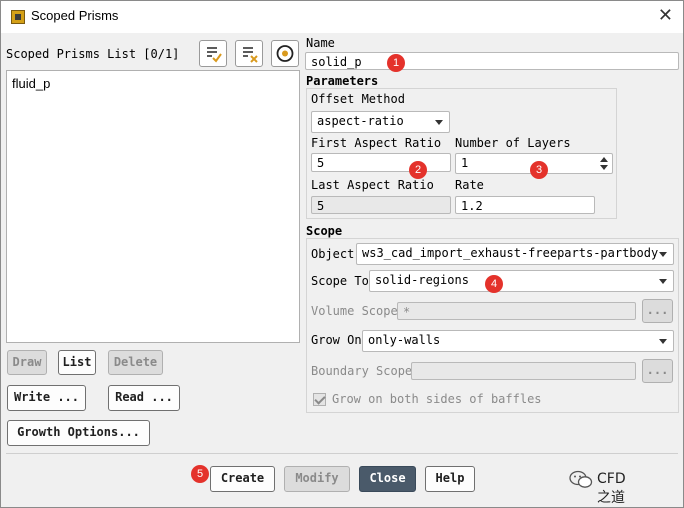 Image resolution: width=684 pixels, height=508 pixels. I want to click on modify-button: Modify, so click(317, 479).